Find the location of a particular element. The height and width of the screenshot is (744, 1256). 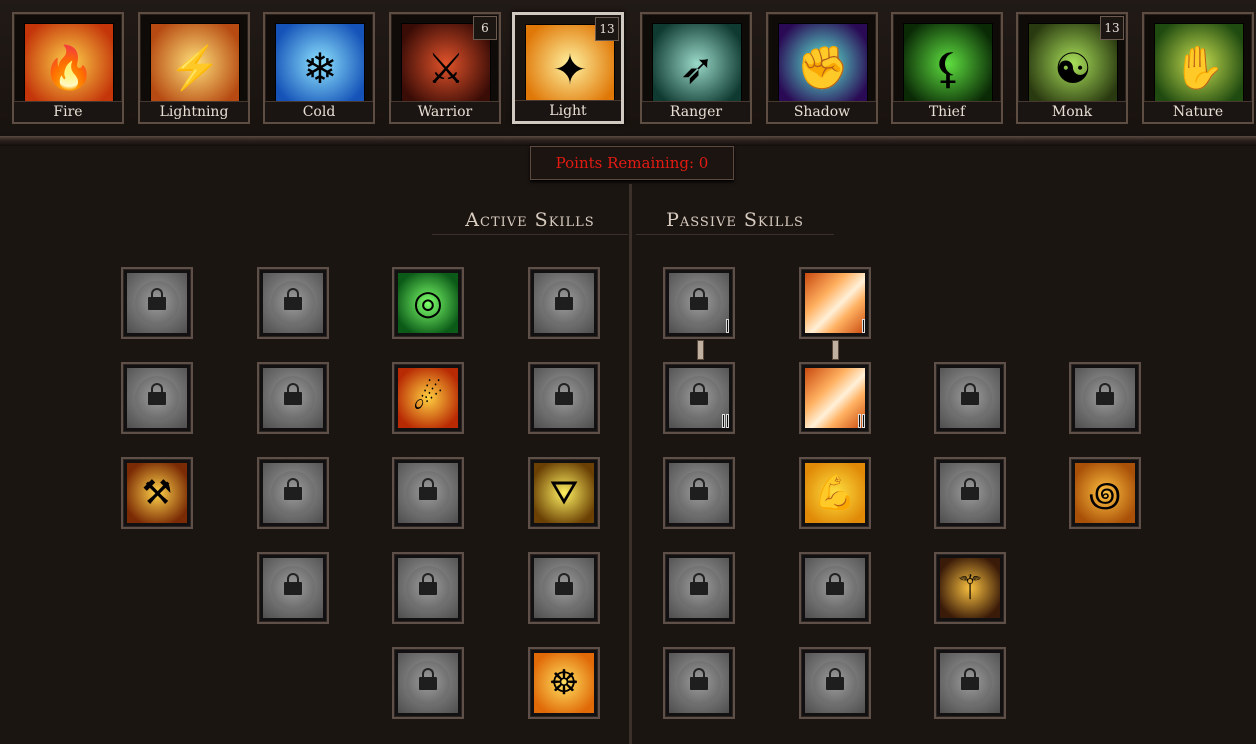

flexed-arm-glyph: 💪 is located at coordinates (835, 493).